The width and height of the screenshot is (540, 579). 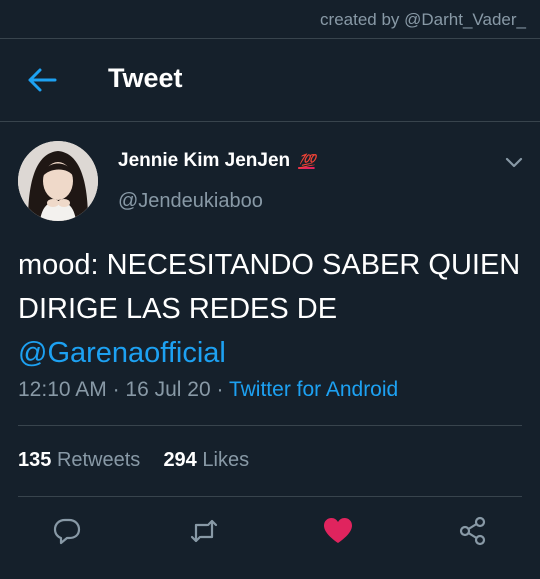 I want to click on tweet-stats: 135 Retweets 294 Likes, so click(x=133, y=460).